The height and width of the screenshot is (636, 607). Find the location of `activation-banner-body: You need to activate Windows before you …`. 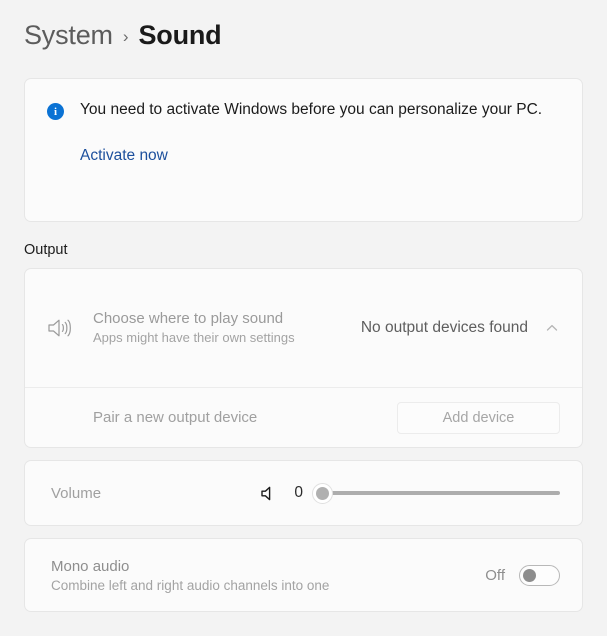

activation-banner-body: You need to activate Windows before you … is located at coordinates (320, 148).